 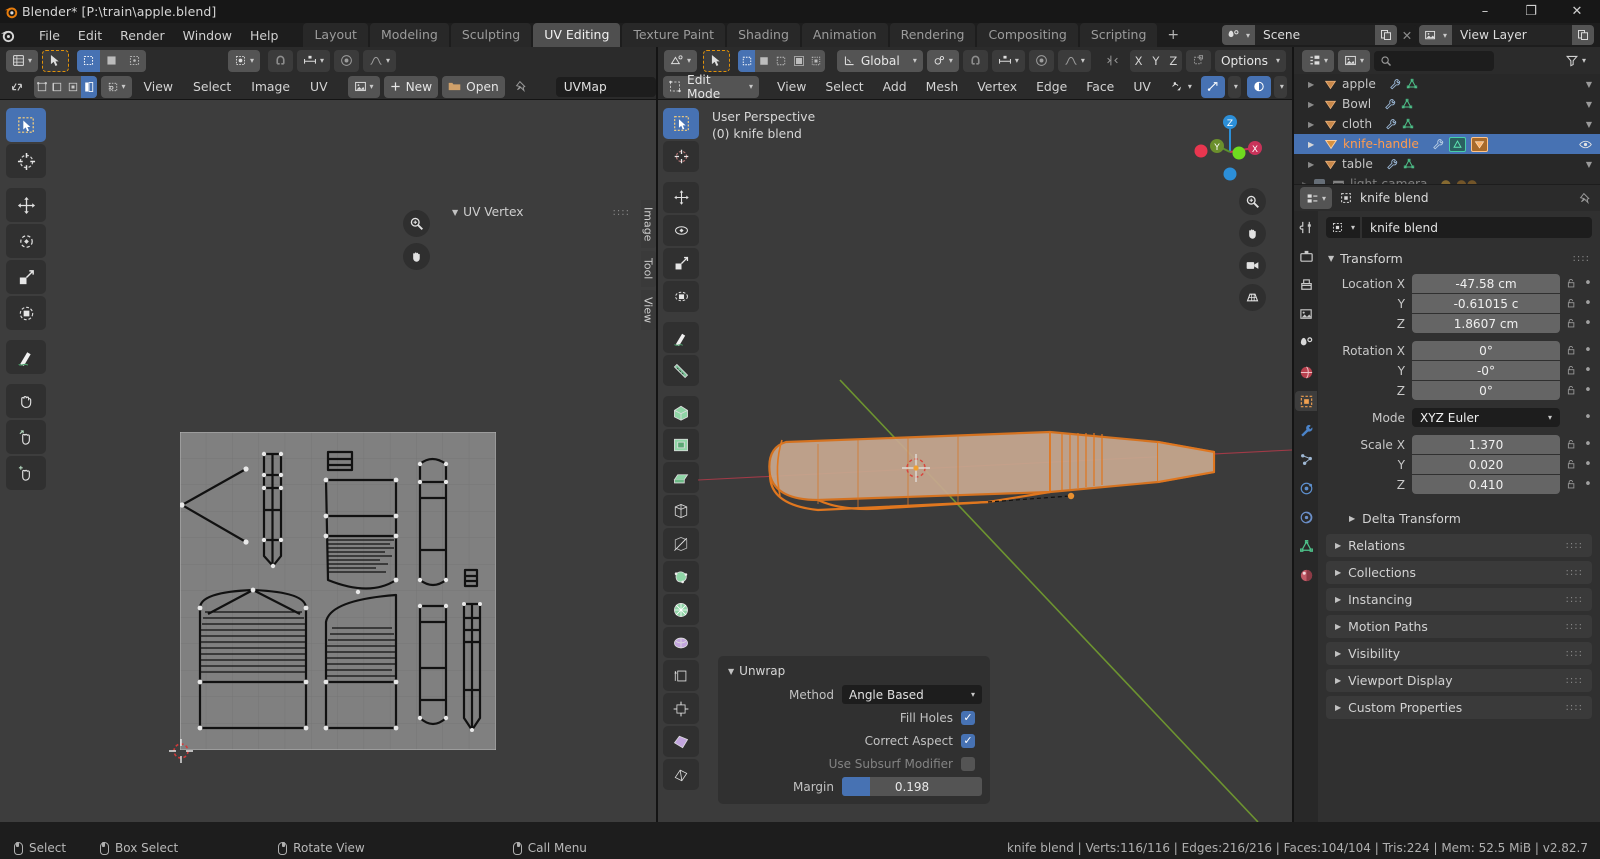 What do you see at coordinates (1338, 707) in the screenshot?
I see `custom-properties-expand-icon: ▶` at bounding box center [1338, 707].